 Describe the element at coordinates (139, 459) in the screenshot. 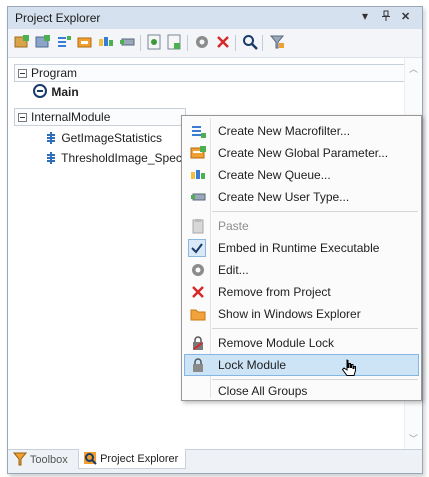

I see `tab-label: Project Explorer` at that location.